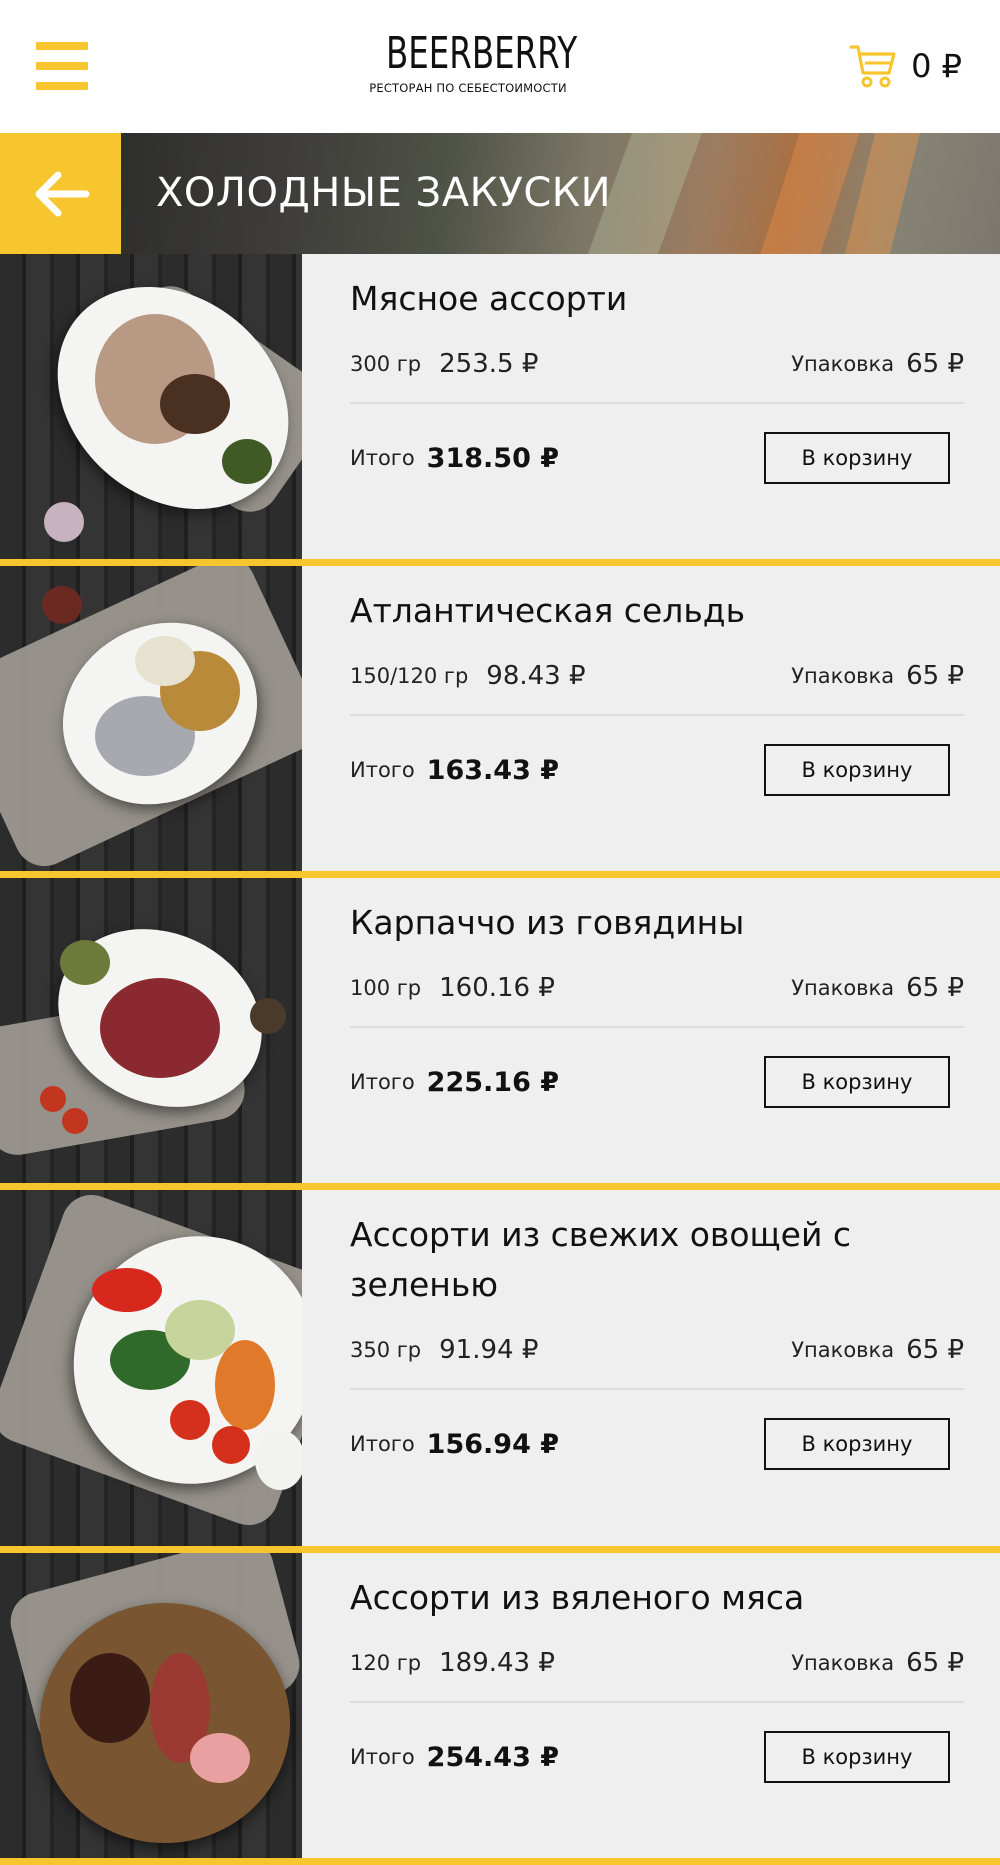 The width and height of the screenshot is (1000, 1865). Describe the element at coordinates (493, 458) in the screenshot. I see `total-price: 318.50 ₽` at that location.